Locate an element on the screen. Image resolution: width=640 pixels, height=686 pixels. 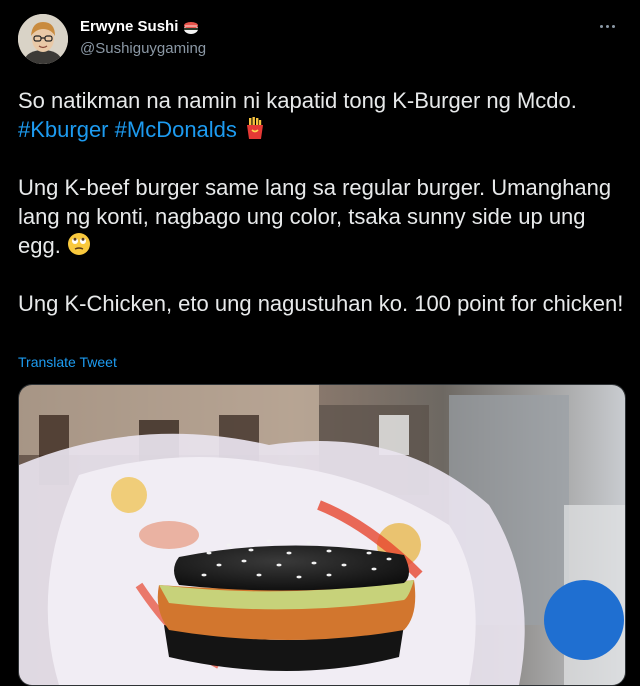
author-handle: @Sushiguygaming is located at coordinates (143, 48).